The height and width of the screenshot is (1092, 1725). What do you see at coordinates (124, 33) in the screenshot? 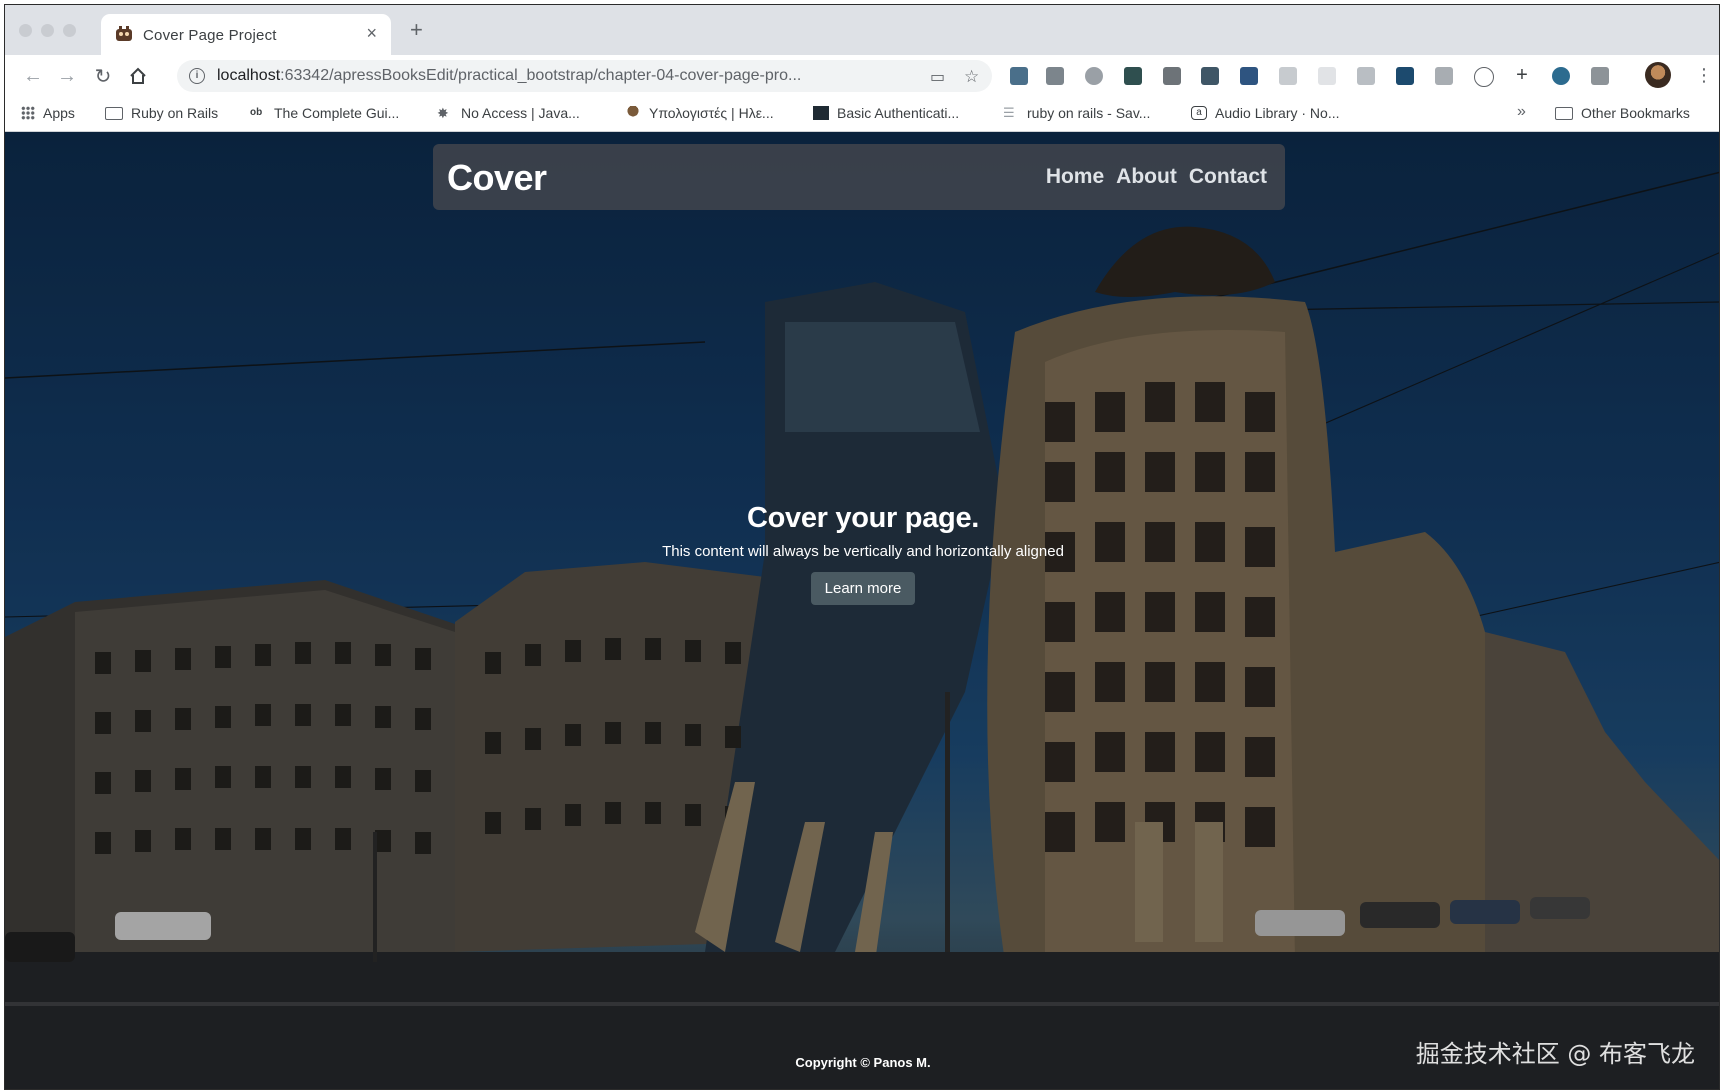
I see `favicon-icon` at bounding box center [124, 33].